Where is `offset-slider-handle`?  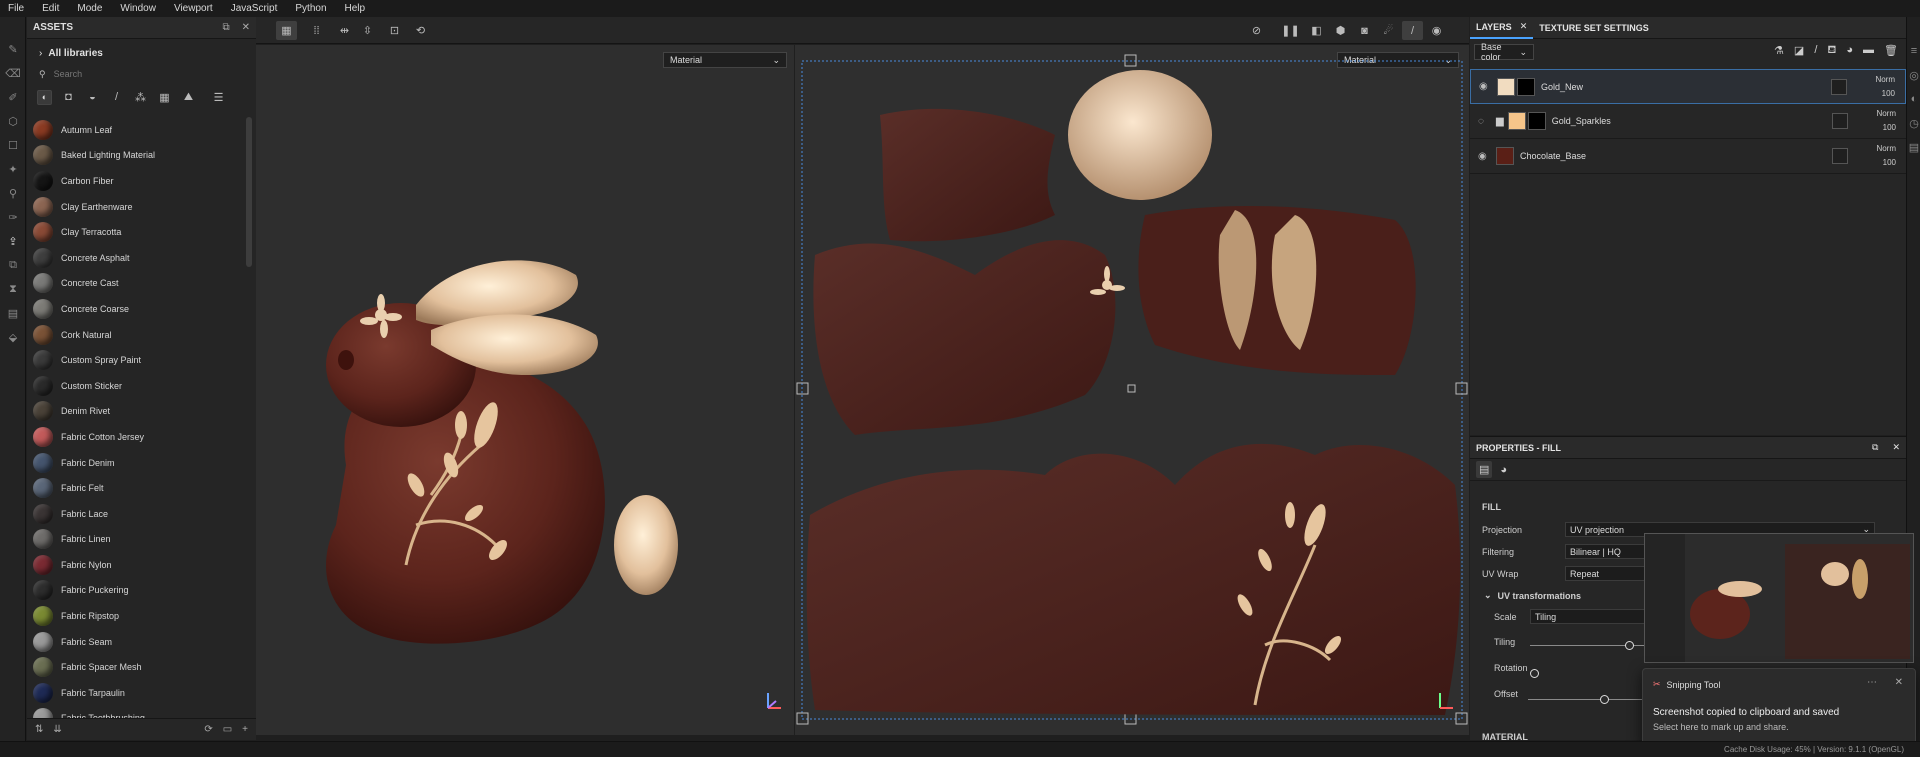
offset-slider-handle is located at coordinates (1604, 699).